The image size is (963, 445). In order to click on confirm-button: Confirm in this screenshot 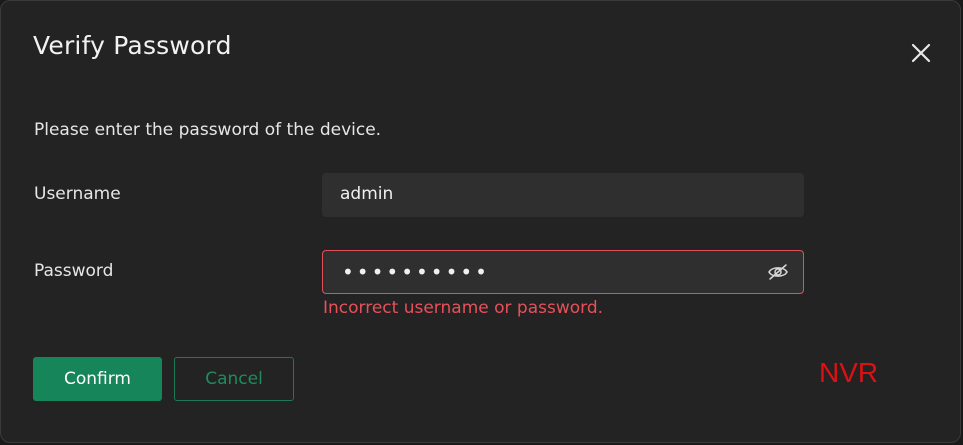, I will do `click(97, 379)`.